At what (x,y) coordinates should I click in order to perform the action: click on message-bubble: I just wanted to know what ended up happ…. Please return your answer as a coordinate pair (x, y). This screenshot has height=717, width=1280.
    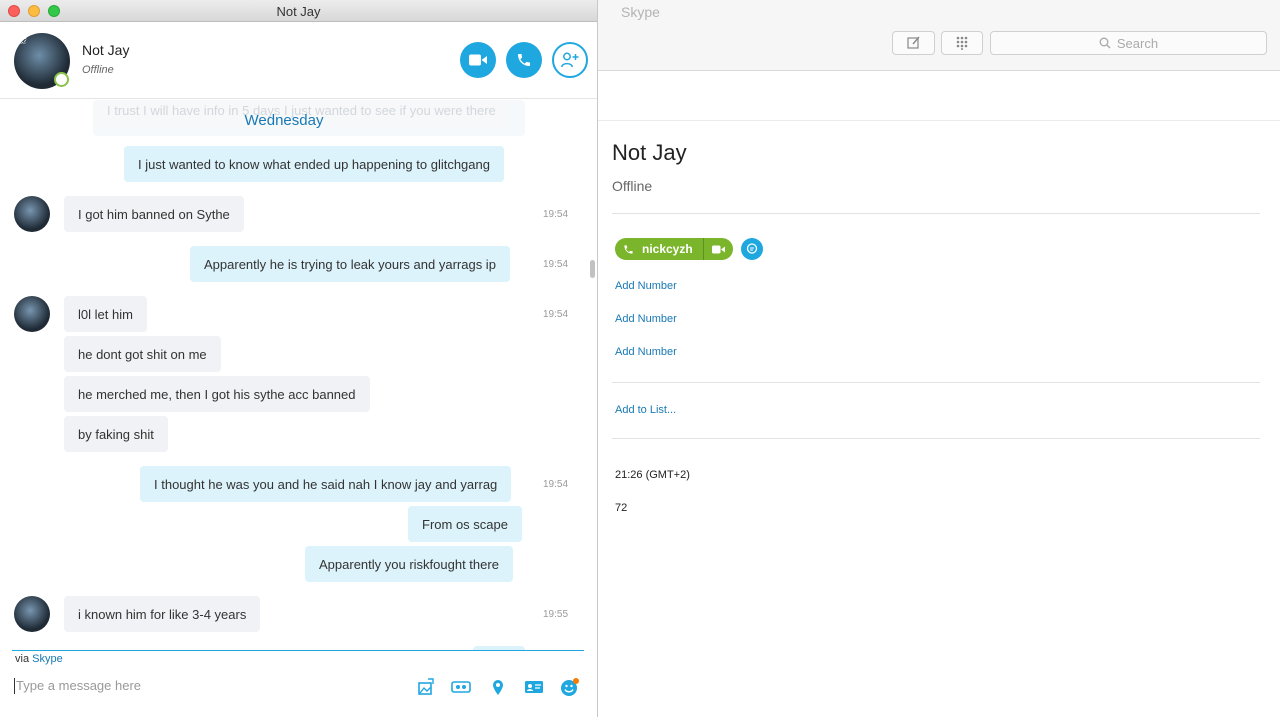
    Looking at the image, I should click on (314, 164).